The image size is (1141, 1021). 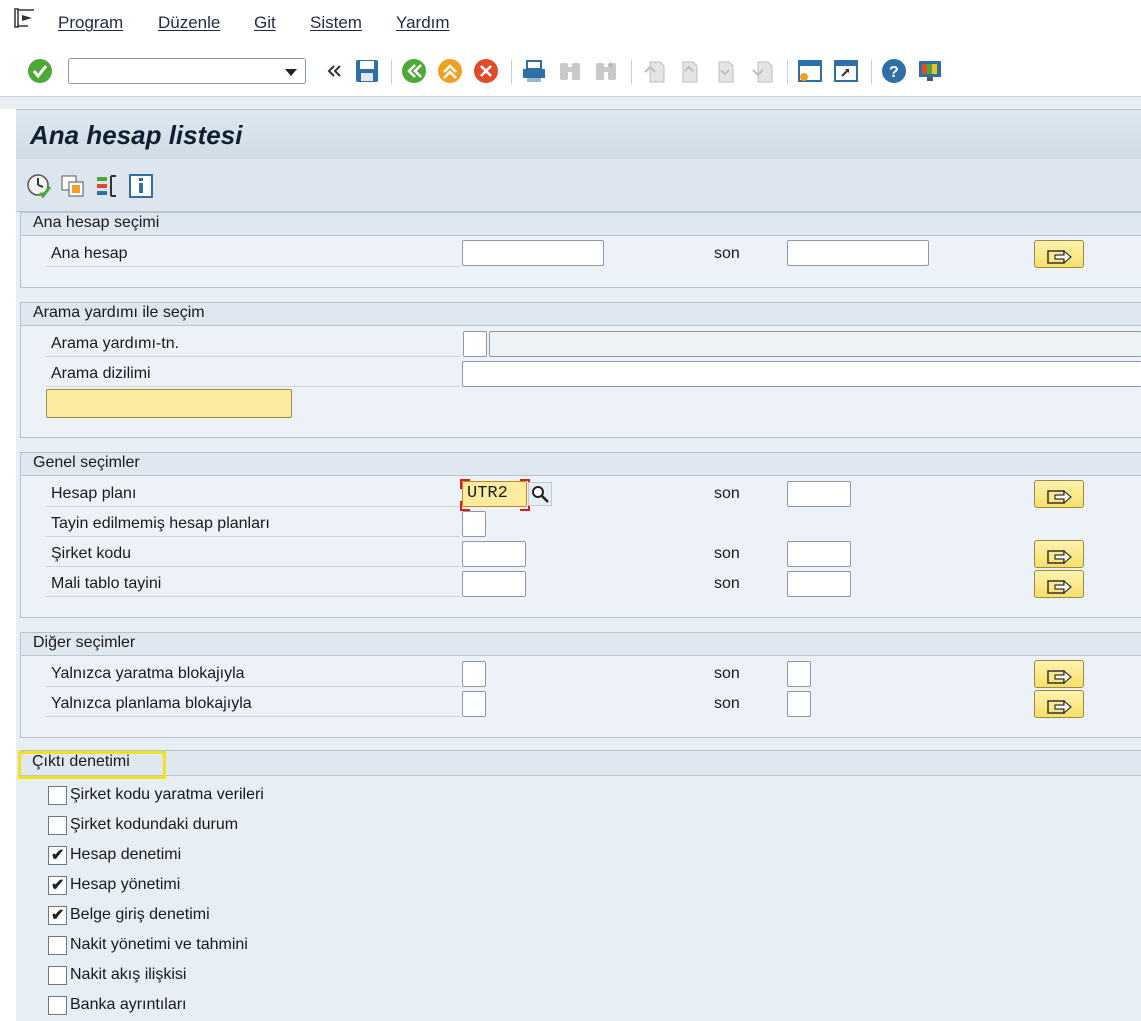 I want to click on checkbox-label: Nakit akış ilişkisi, so click(x=128, y=974).